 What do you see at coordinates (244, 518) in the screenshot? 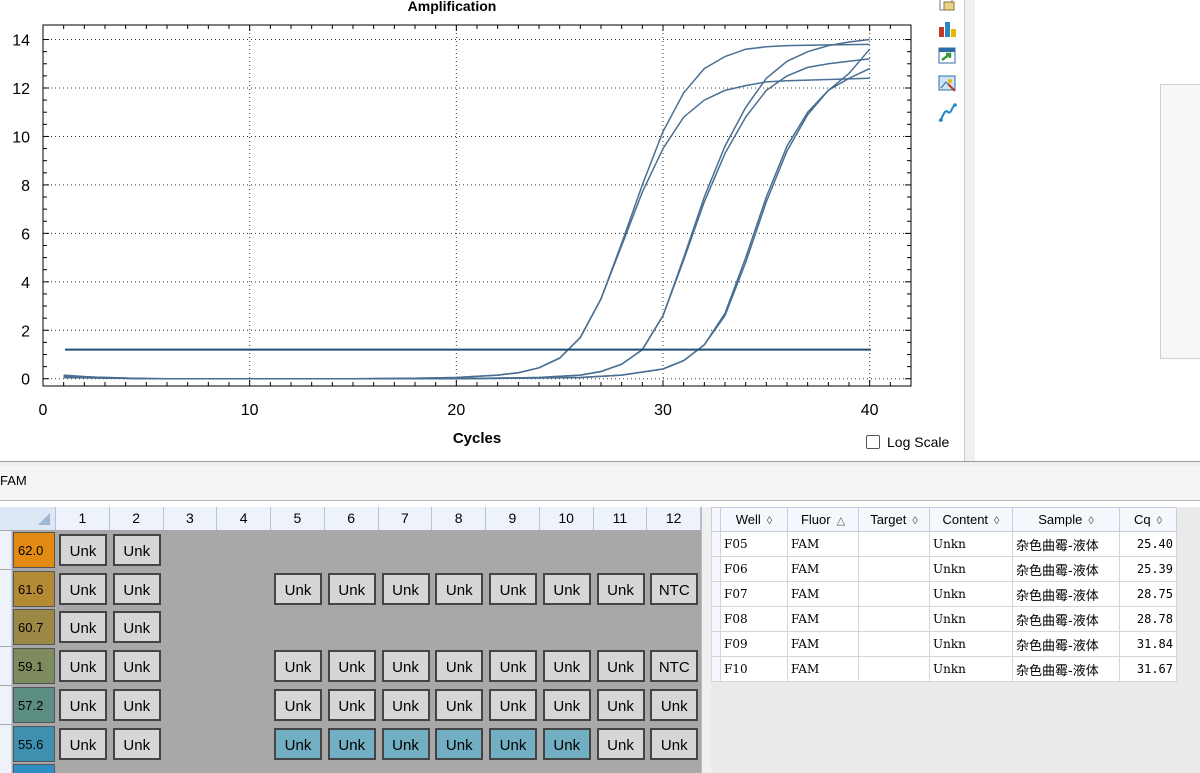
I see `plate-column-header: 4` at bounding box center [244, 518].